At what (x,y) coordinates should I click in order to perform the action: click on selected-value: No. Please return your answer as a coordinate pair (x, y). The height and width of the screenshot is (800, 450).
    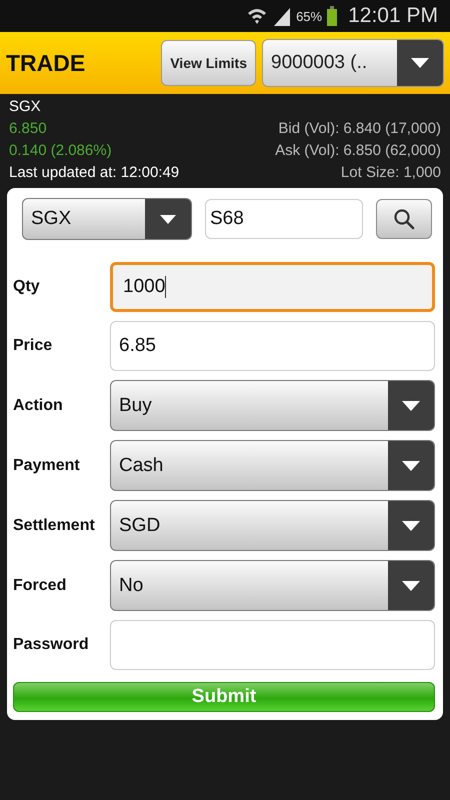
    Looking at the image, I should click on (131, 585).